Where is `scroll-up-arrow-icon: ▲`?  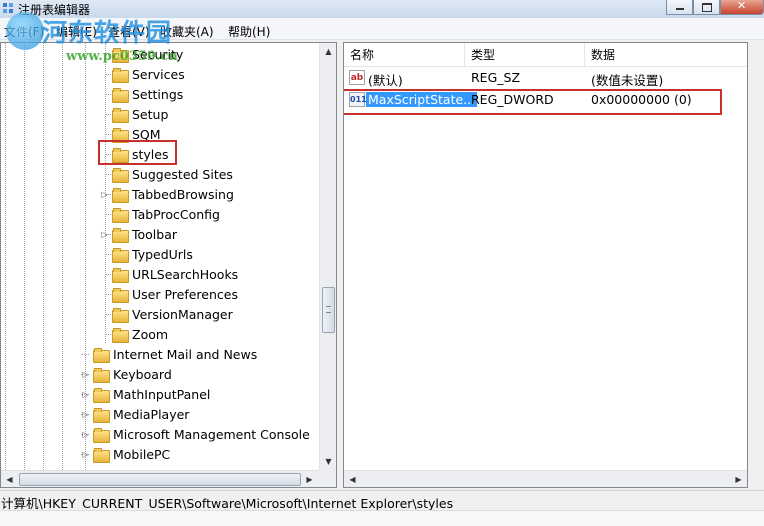 scroll-up-arrow-icon: ▲ is located at coordinates (328, 51).